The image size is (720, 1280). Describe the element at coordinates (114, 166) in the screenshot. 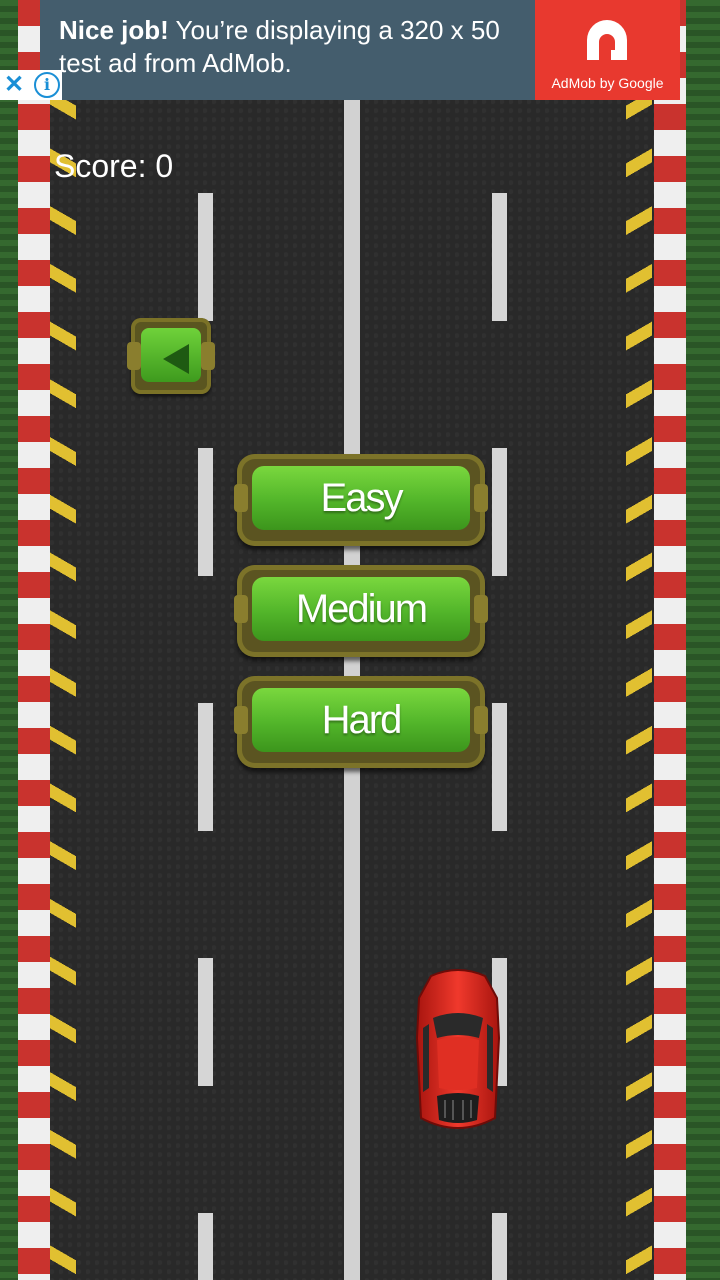

I see `score-label: Score: 0` at that location.